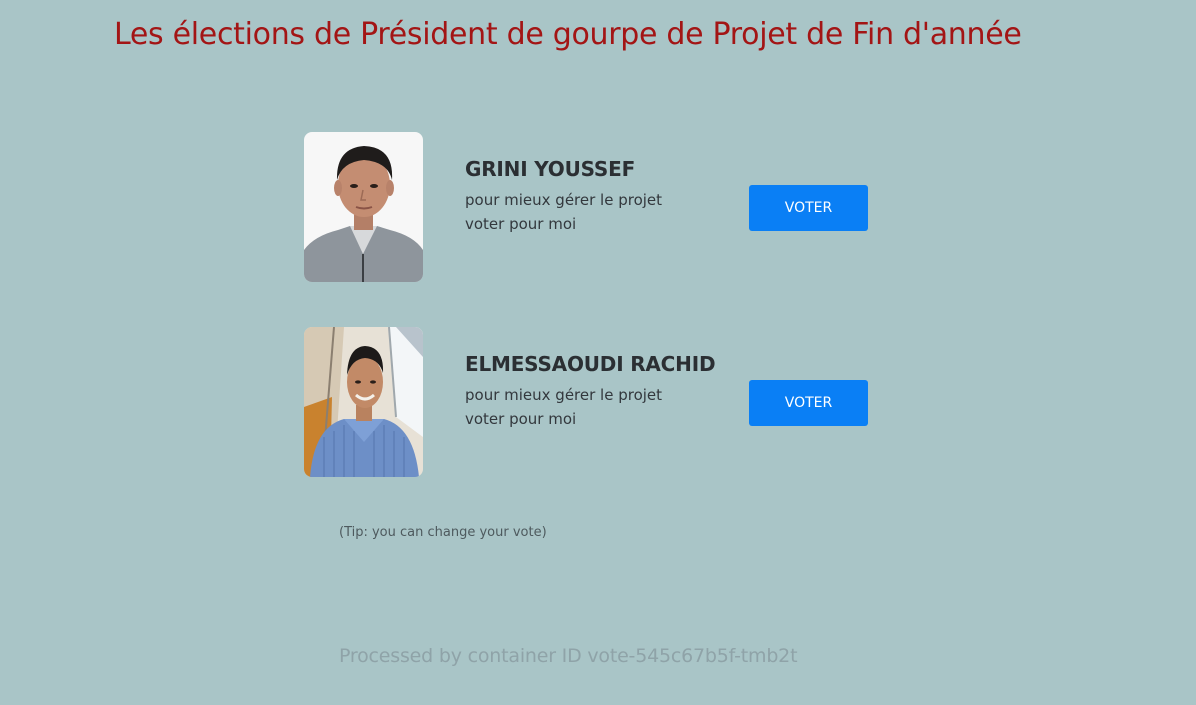 The image size is (1196, 705). I want to click on vote-button-candidate-1: VOTER, so click(808, 208).